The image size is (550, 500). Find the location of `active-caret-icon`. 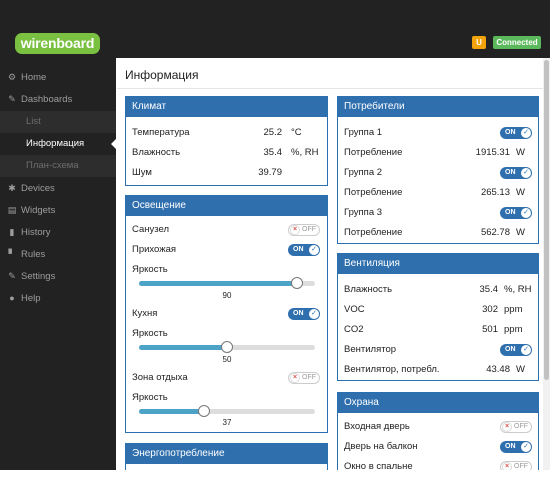

active-caret-icon is located at coordinates (113, 144).